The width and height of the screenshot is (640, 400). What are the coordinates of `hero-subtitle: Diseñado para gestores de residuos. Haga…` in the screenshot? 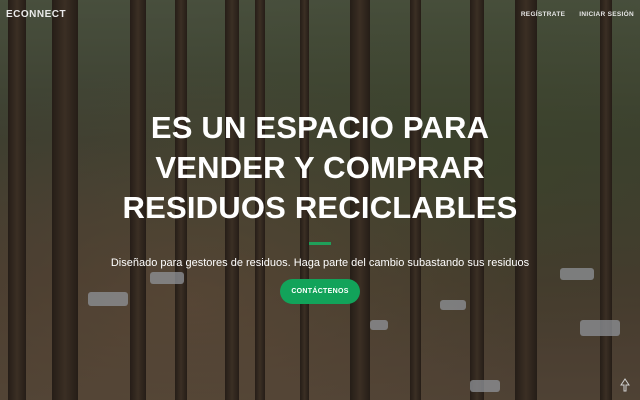 It's located at (320, 263).